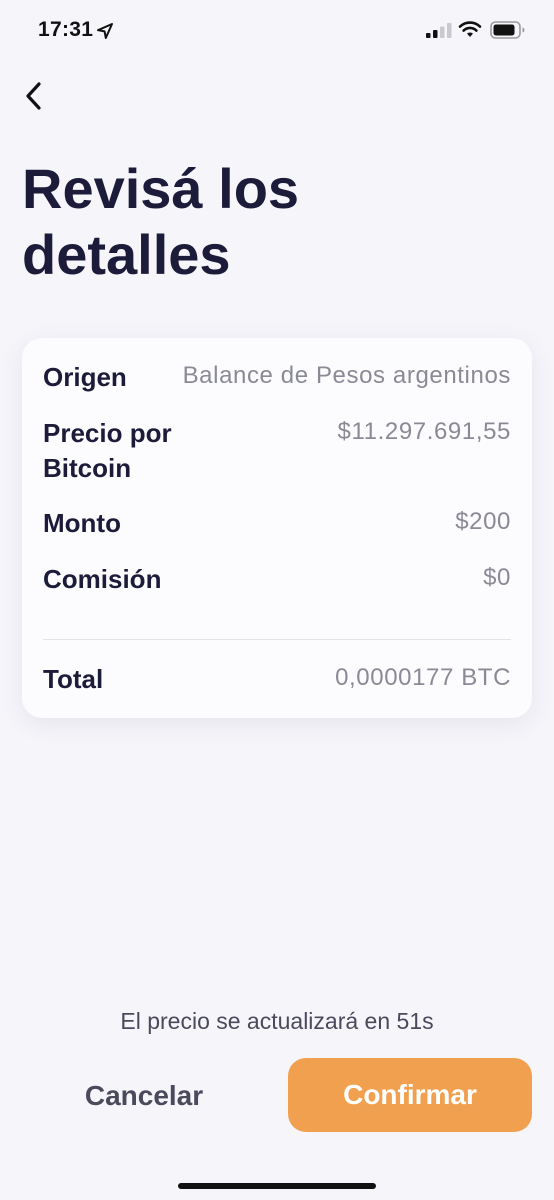 The height and width of the screenshot is (1200, 554). What do you see at coordinates (144, 1096) in the screenshot?
I see `cancel-button: Cancelar` at bounding box center [144, 1096].